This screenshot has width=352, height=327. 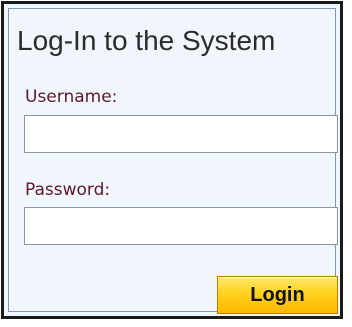 What do you see at coordinates (146, 40) in the screenshot?
I see `login-title: Log-In to the System` at bounding box center [146, 40].